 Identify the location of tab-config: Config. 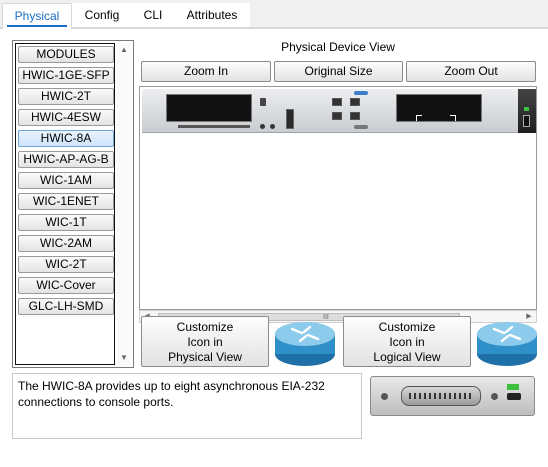
(102, 15).